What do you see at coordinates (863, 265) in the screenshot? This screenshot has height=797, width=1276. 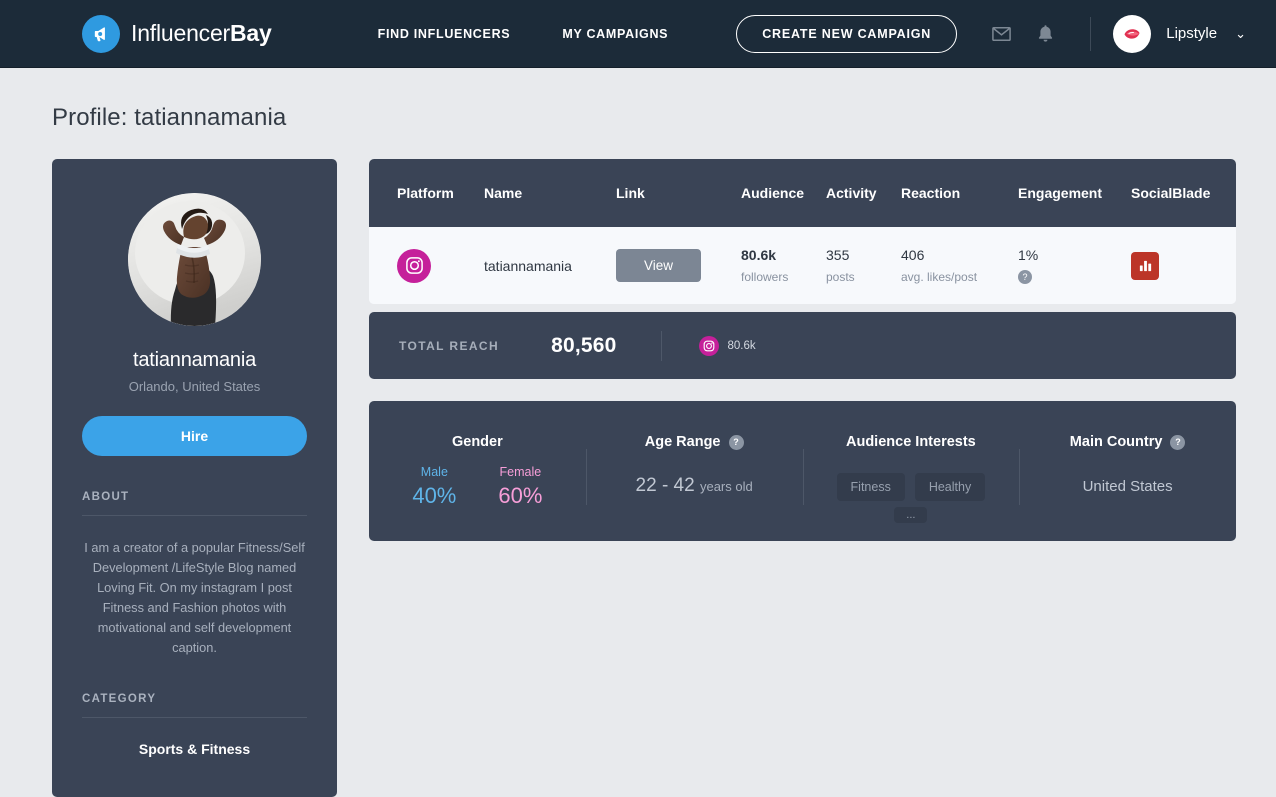 I see `cell-activity: 355 posts` at bounding box center [863, 265].